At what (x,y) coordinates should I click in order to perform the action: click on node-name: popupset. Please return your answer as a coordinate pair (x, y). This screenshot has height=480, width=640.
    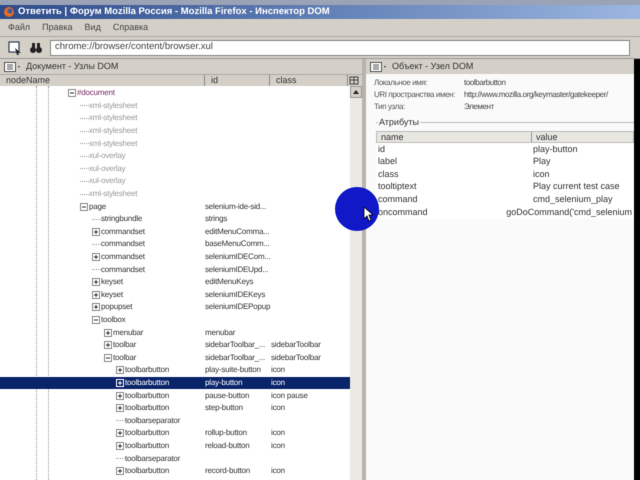
    Looking at the image, I should click on (116, 307).